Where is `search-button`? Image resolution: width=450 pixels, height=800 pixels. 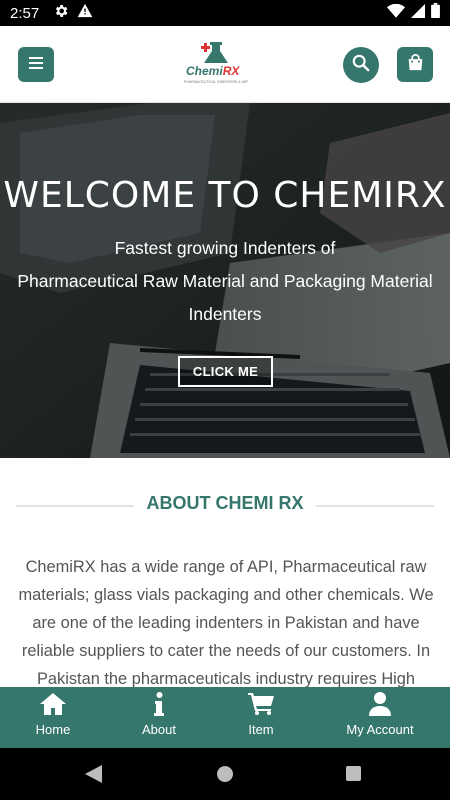
search-button is located at coordinates (361, 65).